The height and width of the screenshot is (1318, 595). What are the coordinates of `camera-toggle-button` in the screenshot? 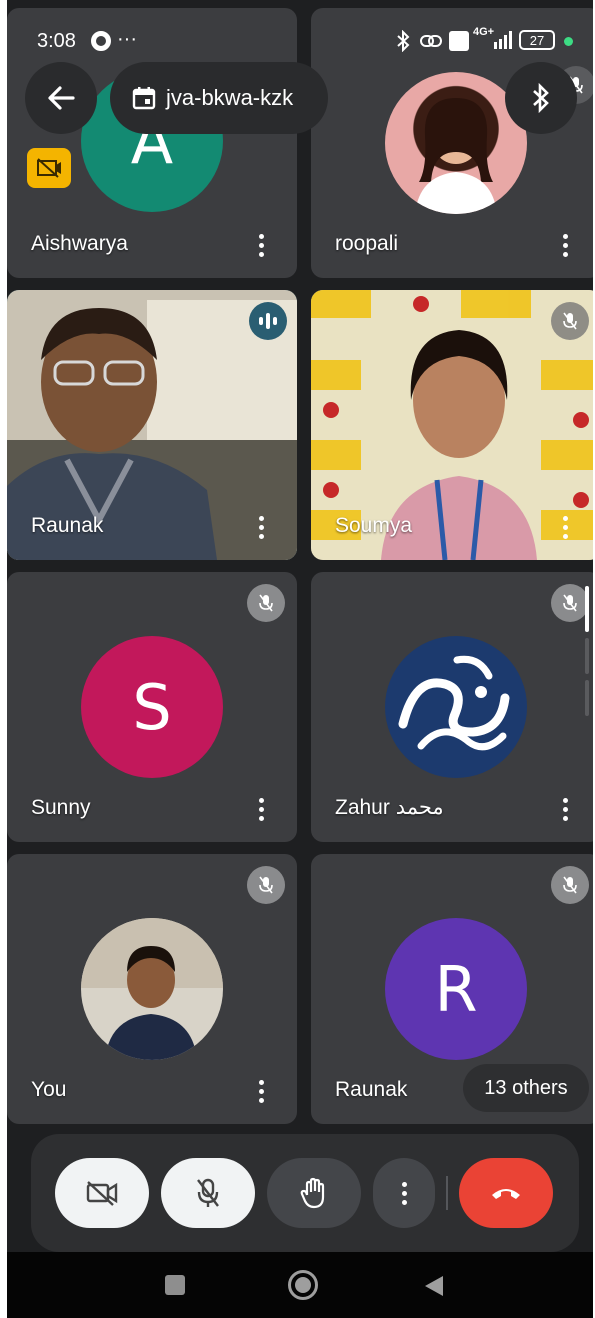 It's located at (102, 1193).